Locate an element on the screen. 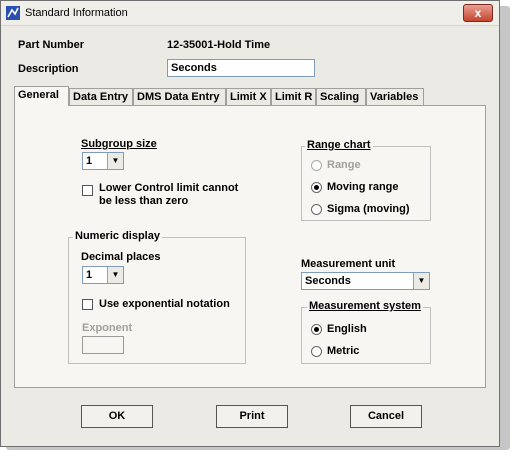  app-icon is located at coordinates (13, 13).